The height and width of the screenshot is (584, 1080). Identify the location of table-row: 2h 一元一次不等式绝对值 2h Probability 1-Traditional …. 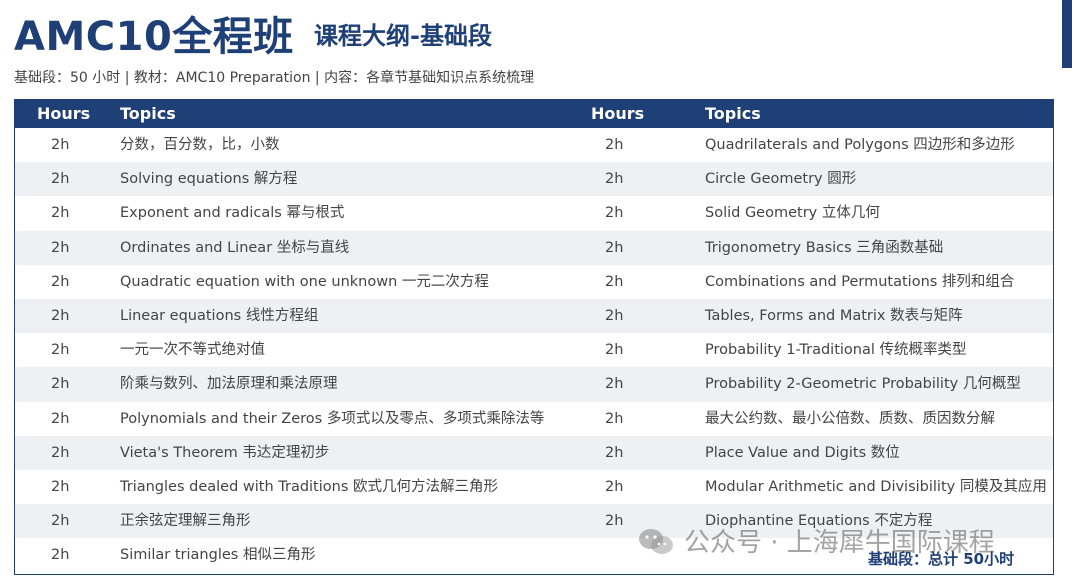
(534, 350).